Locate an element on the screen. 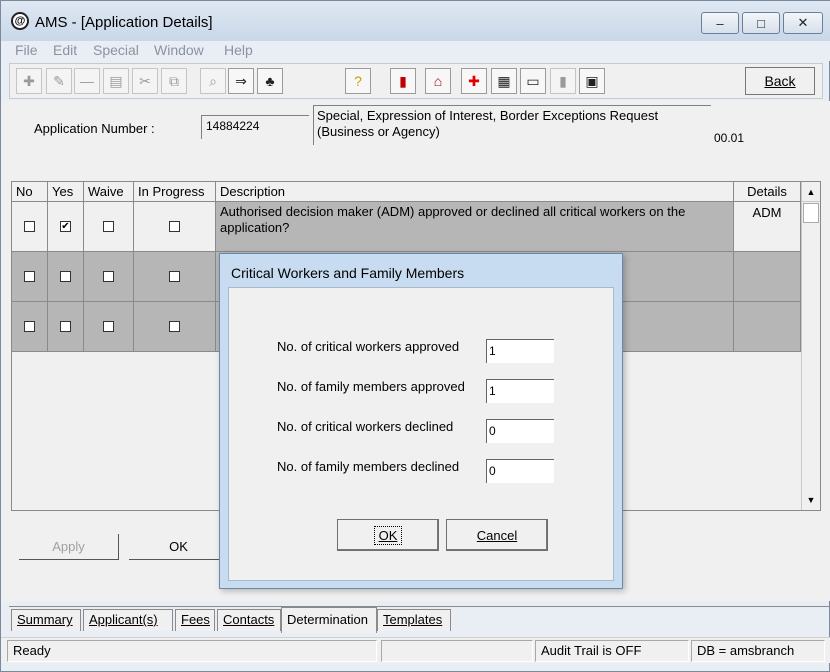 The width and height of the screenshot is (830, 672). apply-button: Apply is located at coordinates (69, 547).